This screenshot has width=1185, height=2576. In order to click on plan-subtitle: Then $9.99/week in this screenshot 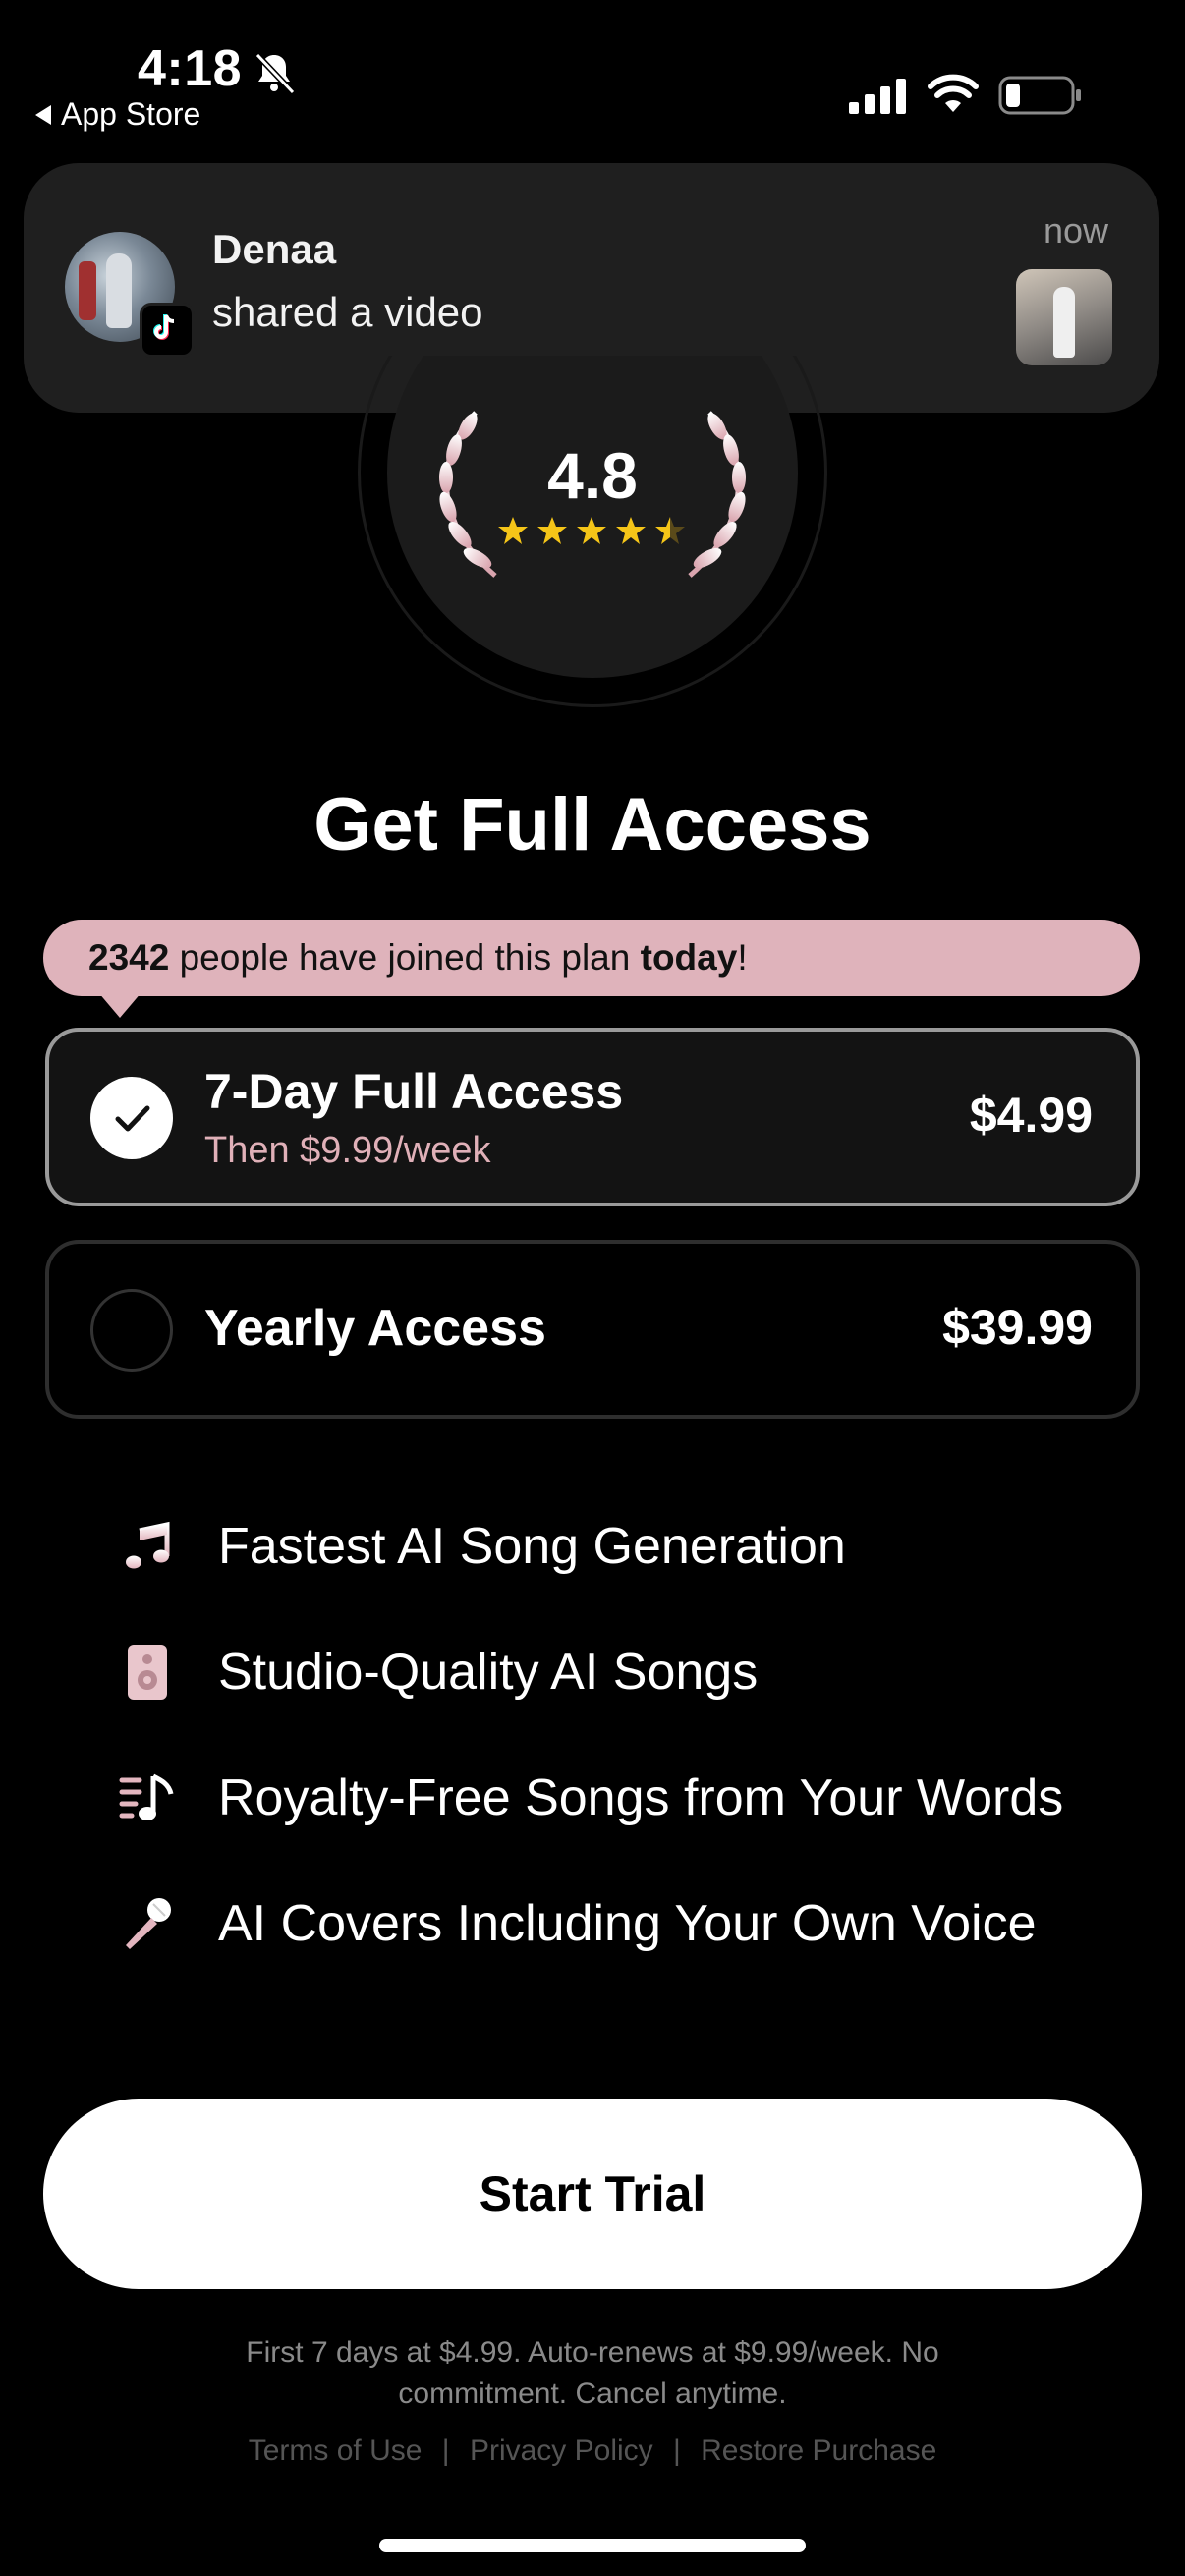, I will do `click(348, 1150)`.